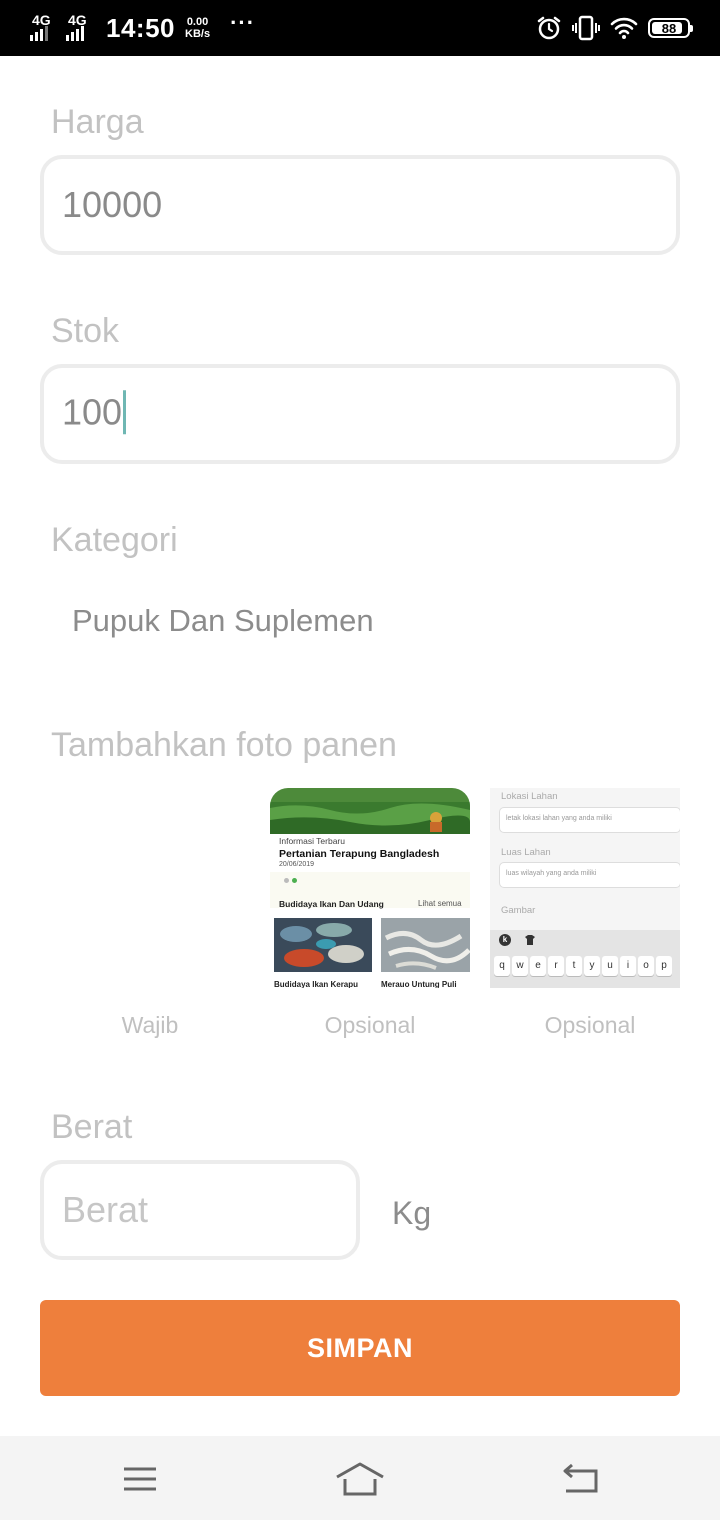 The image size is (720, 1520). What do you see at coordinates (360, 28) in the screenshot?
I see `status-bar: 4G 4G 14:50 0.00 KB/s ··· 88` at bounding box center [360, 28].